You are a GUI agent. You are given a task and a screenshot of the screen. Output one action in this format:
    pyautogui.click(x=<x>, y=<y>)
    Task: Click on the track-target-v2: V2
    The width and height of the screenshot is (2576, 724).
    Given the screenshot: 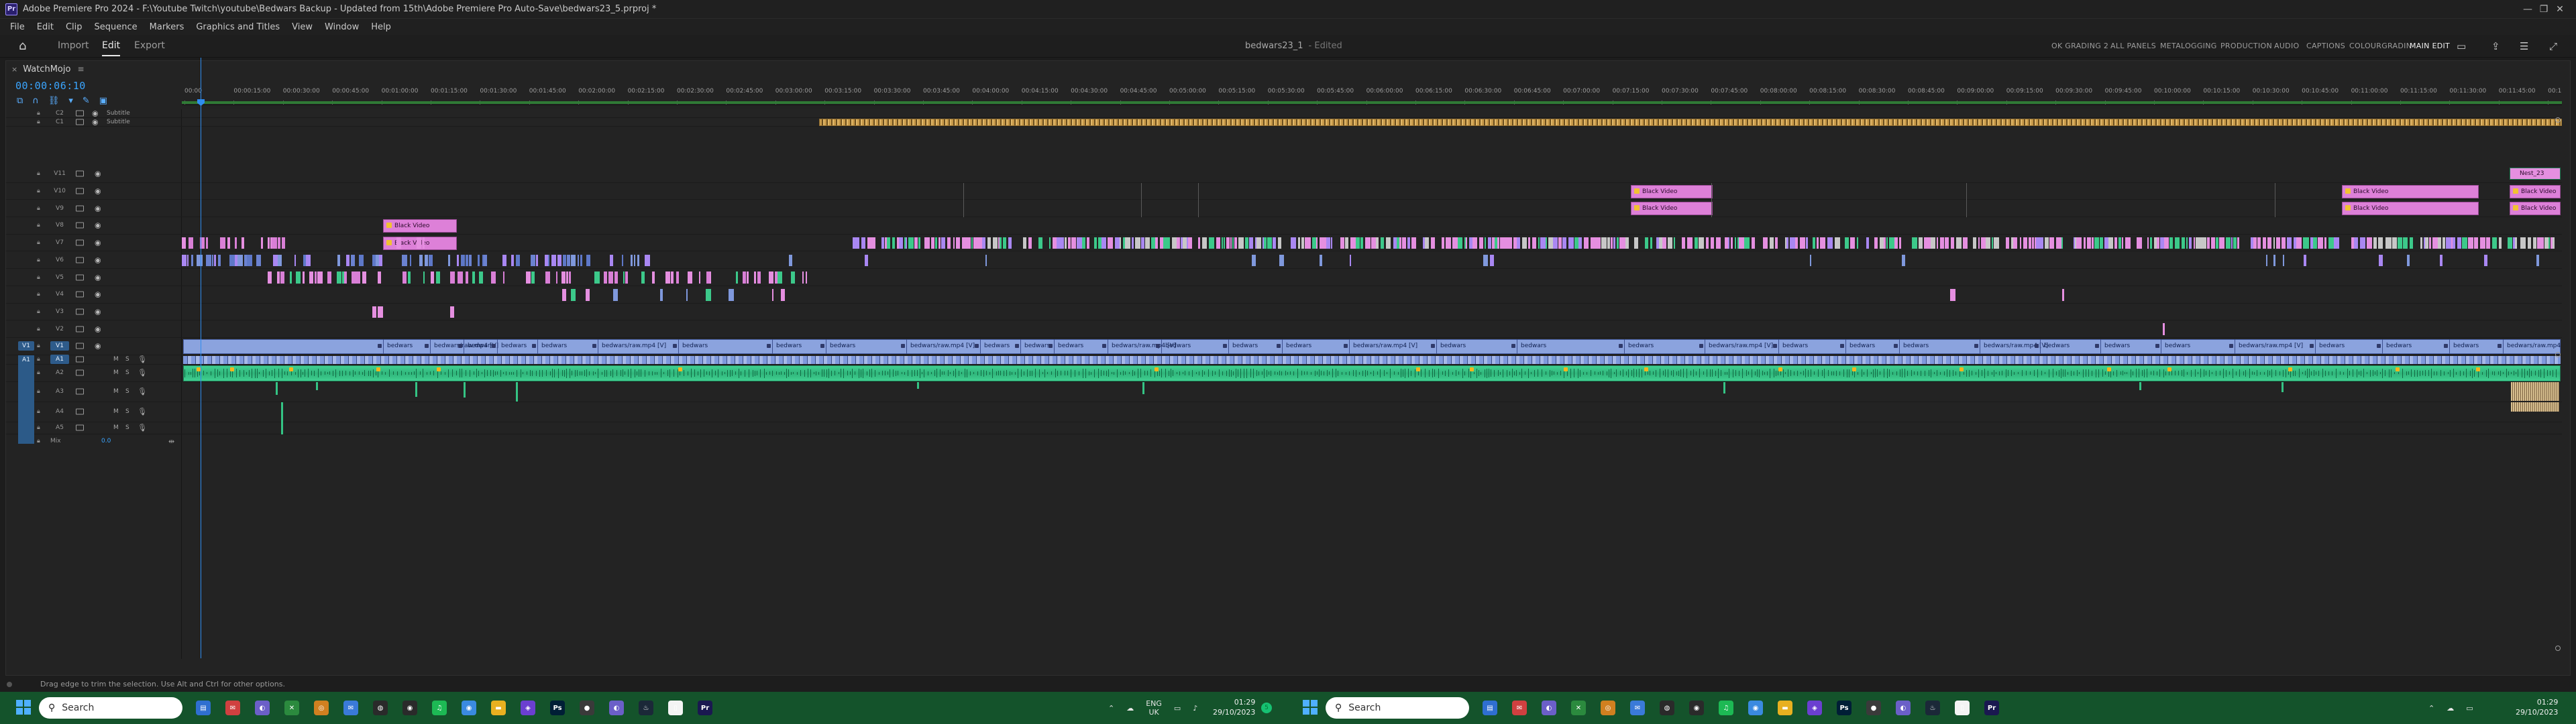 What is the action you would take?
    pyautogui.click(x=59, y=329)
    